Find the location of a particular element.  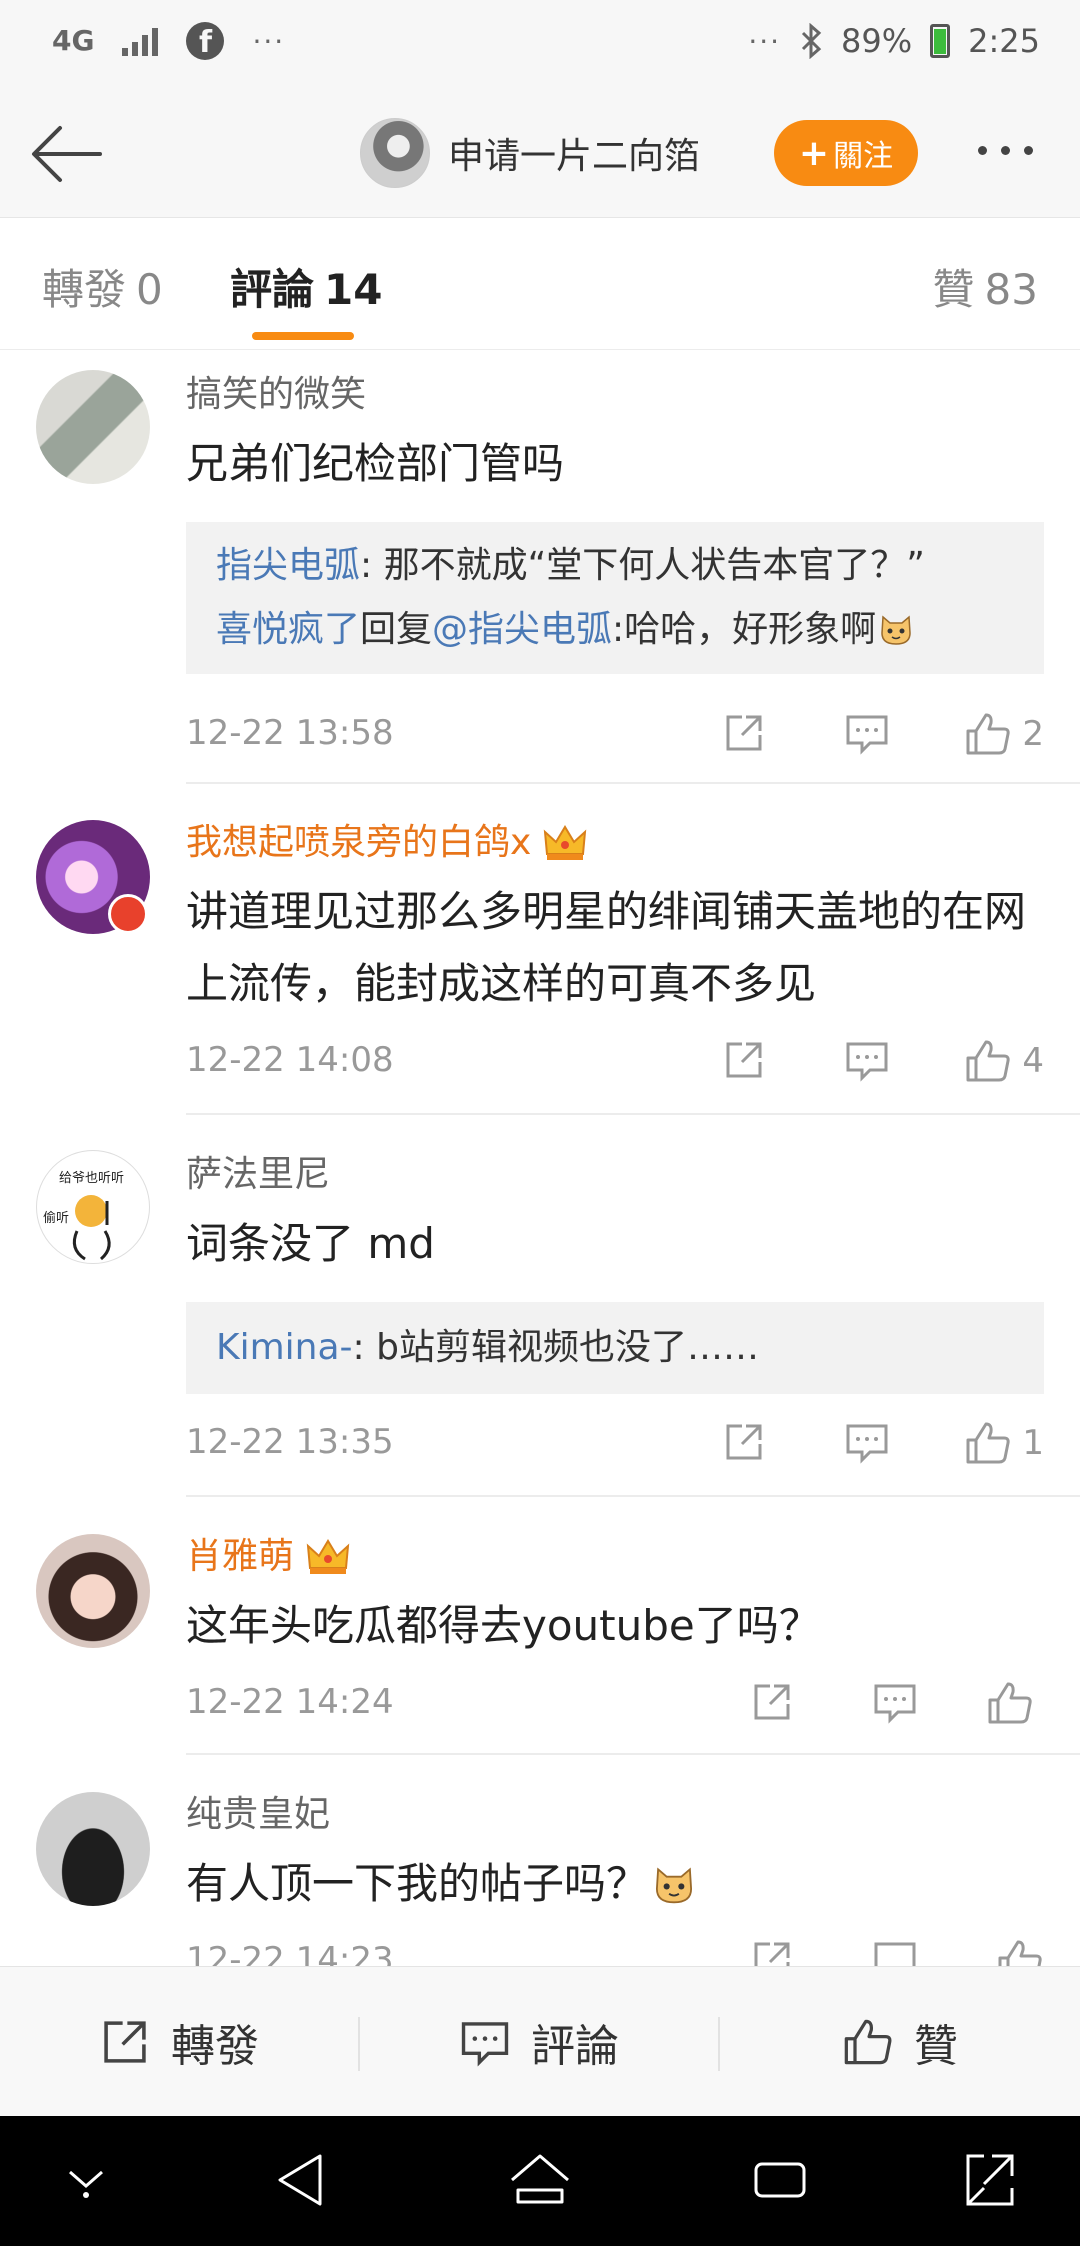

like-button: 1 is located at coordinates (1004, 1443).